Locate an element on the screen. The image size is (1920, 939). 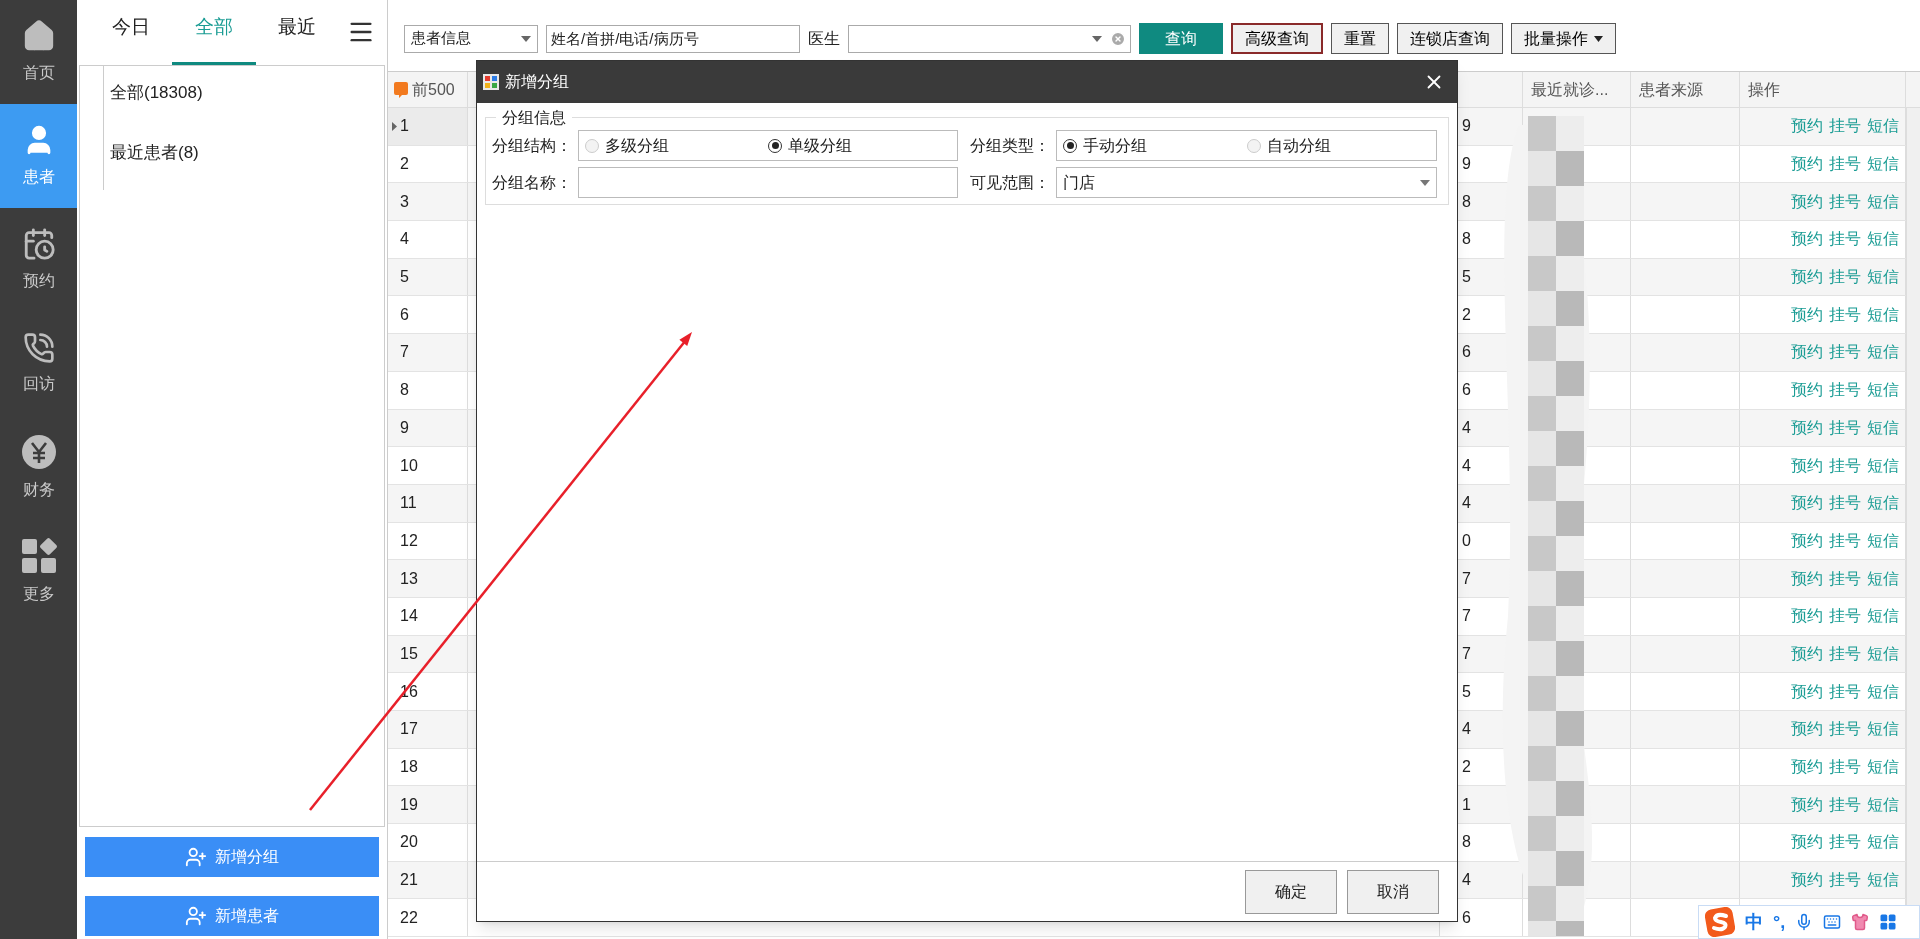
grid-icon is located at coordinates (1888, 922).